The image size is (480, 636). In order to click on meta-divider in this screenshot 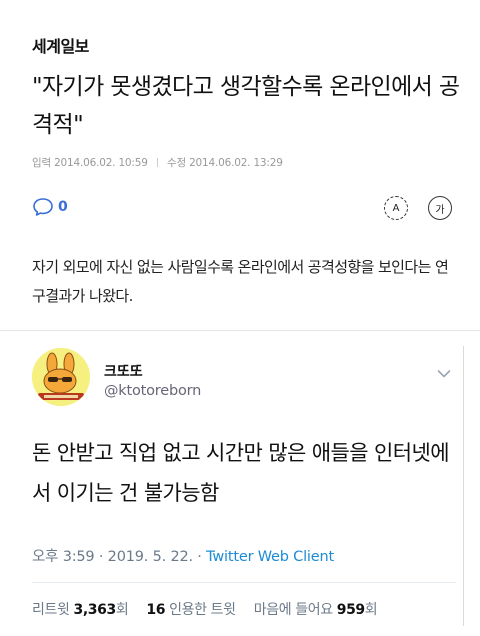, I will do `click(244, 582)`.